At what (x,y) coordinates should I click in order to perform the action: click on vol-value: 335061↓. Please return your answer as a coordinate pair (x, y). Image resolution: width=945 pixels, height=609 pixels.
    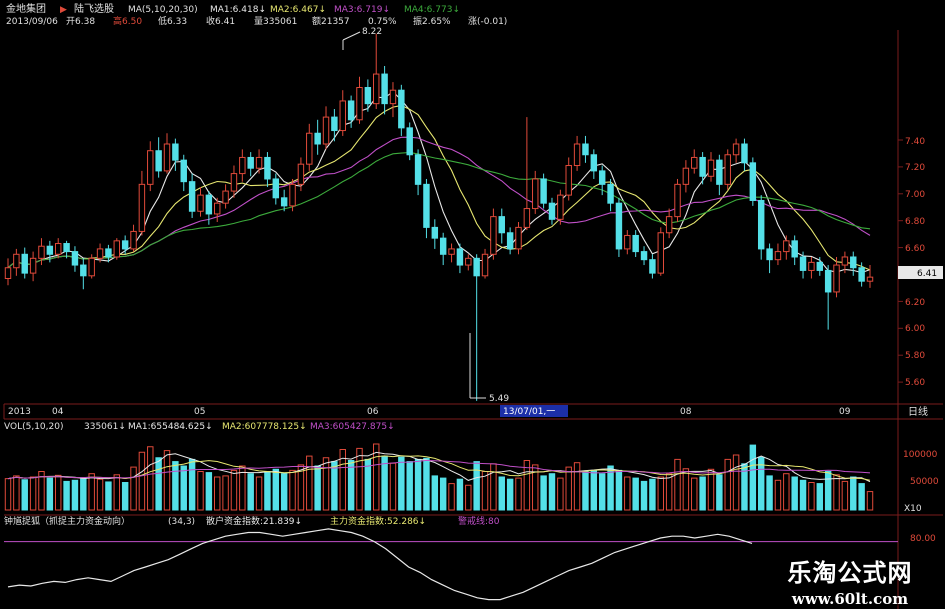
    Looking at the image, I should click on (105, 427).